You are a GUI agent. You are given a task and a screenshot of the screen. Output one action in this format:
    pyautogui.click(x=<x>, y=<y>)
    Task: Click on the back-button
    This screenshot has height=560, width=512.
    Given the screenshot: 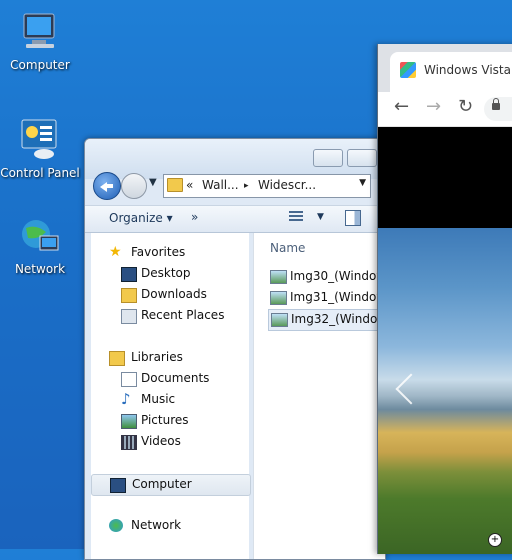 What is the action you would take?
    pyautogui.click(x=107, y=186)
    